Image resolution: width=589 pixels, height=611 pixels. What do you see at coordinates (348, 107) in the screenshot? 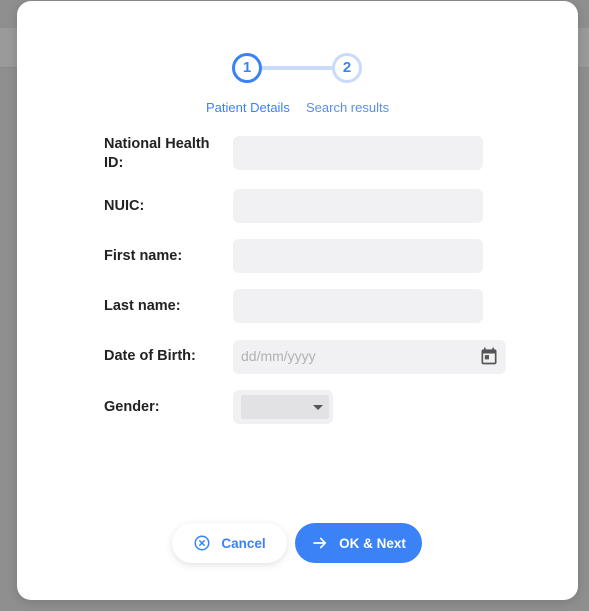
I see `step-2-label: Search results` at bounding box center [348, 107].